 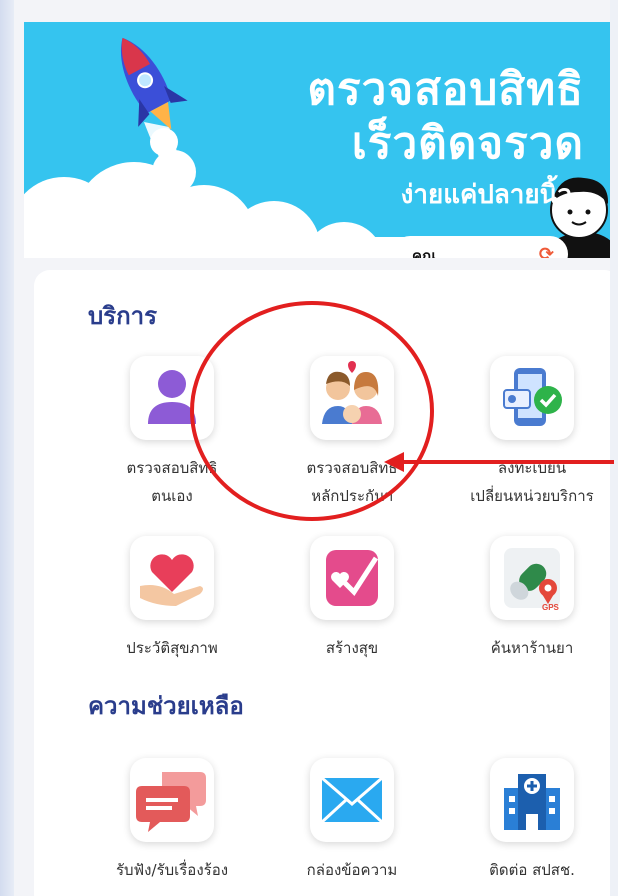 What do you see at coordinates (532, 578) in the screenshot?
I see `pill-gps-icon: GPS` at bounding box center [532, 578].